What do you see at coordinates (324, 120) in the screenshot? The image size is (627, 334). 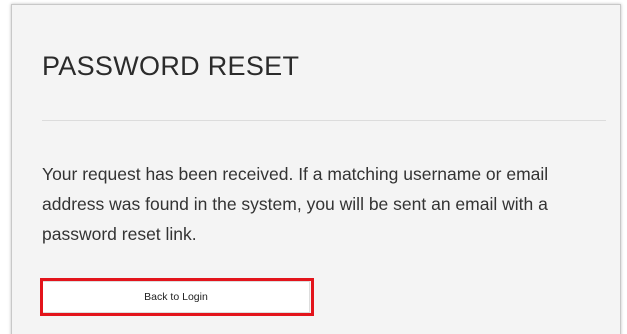 I see `title-divider` at bounding box center [324, 120].